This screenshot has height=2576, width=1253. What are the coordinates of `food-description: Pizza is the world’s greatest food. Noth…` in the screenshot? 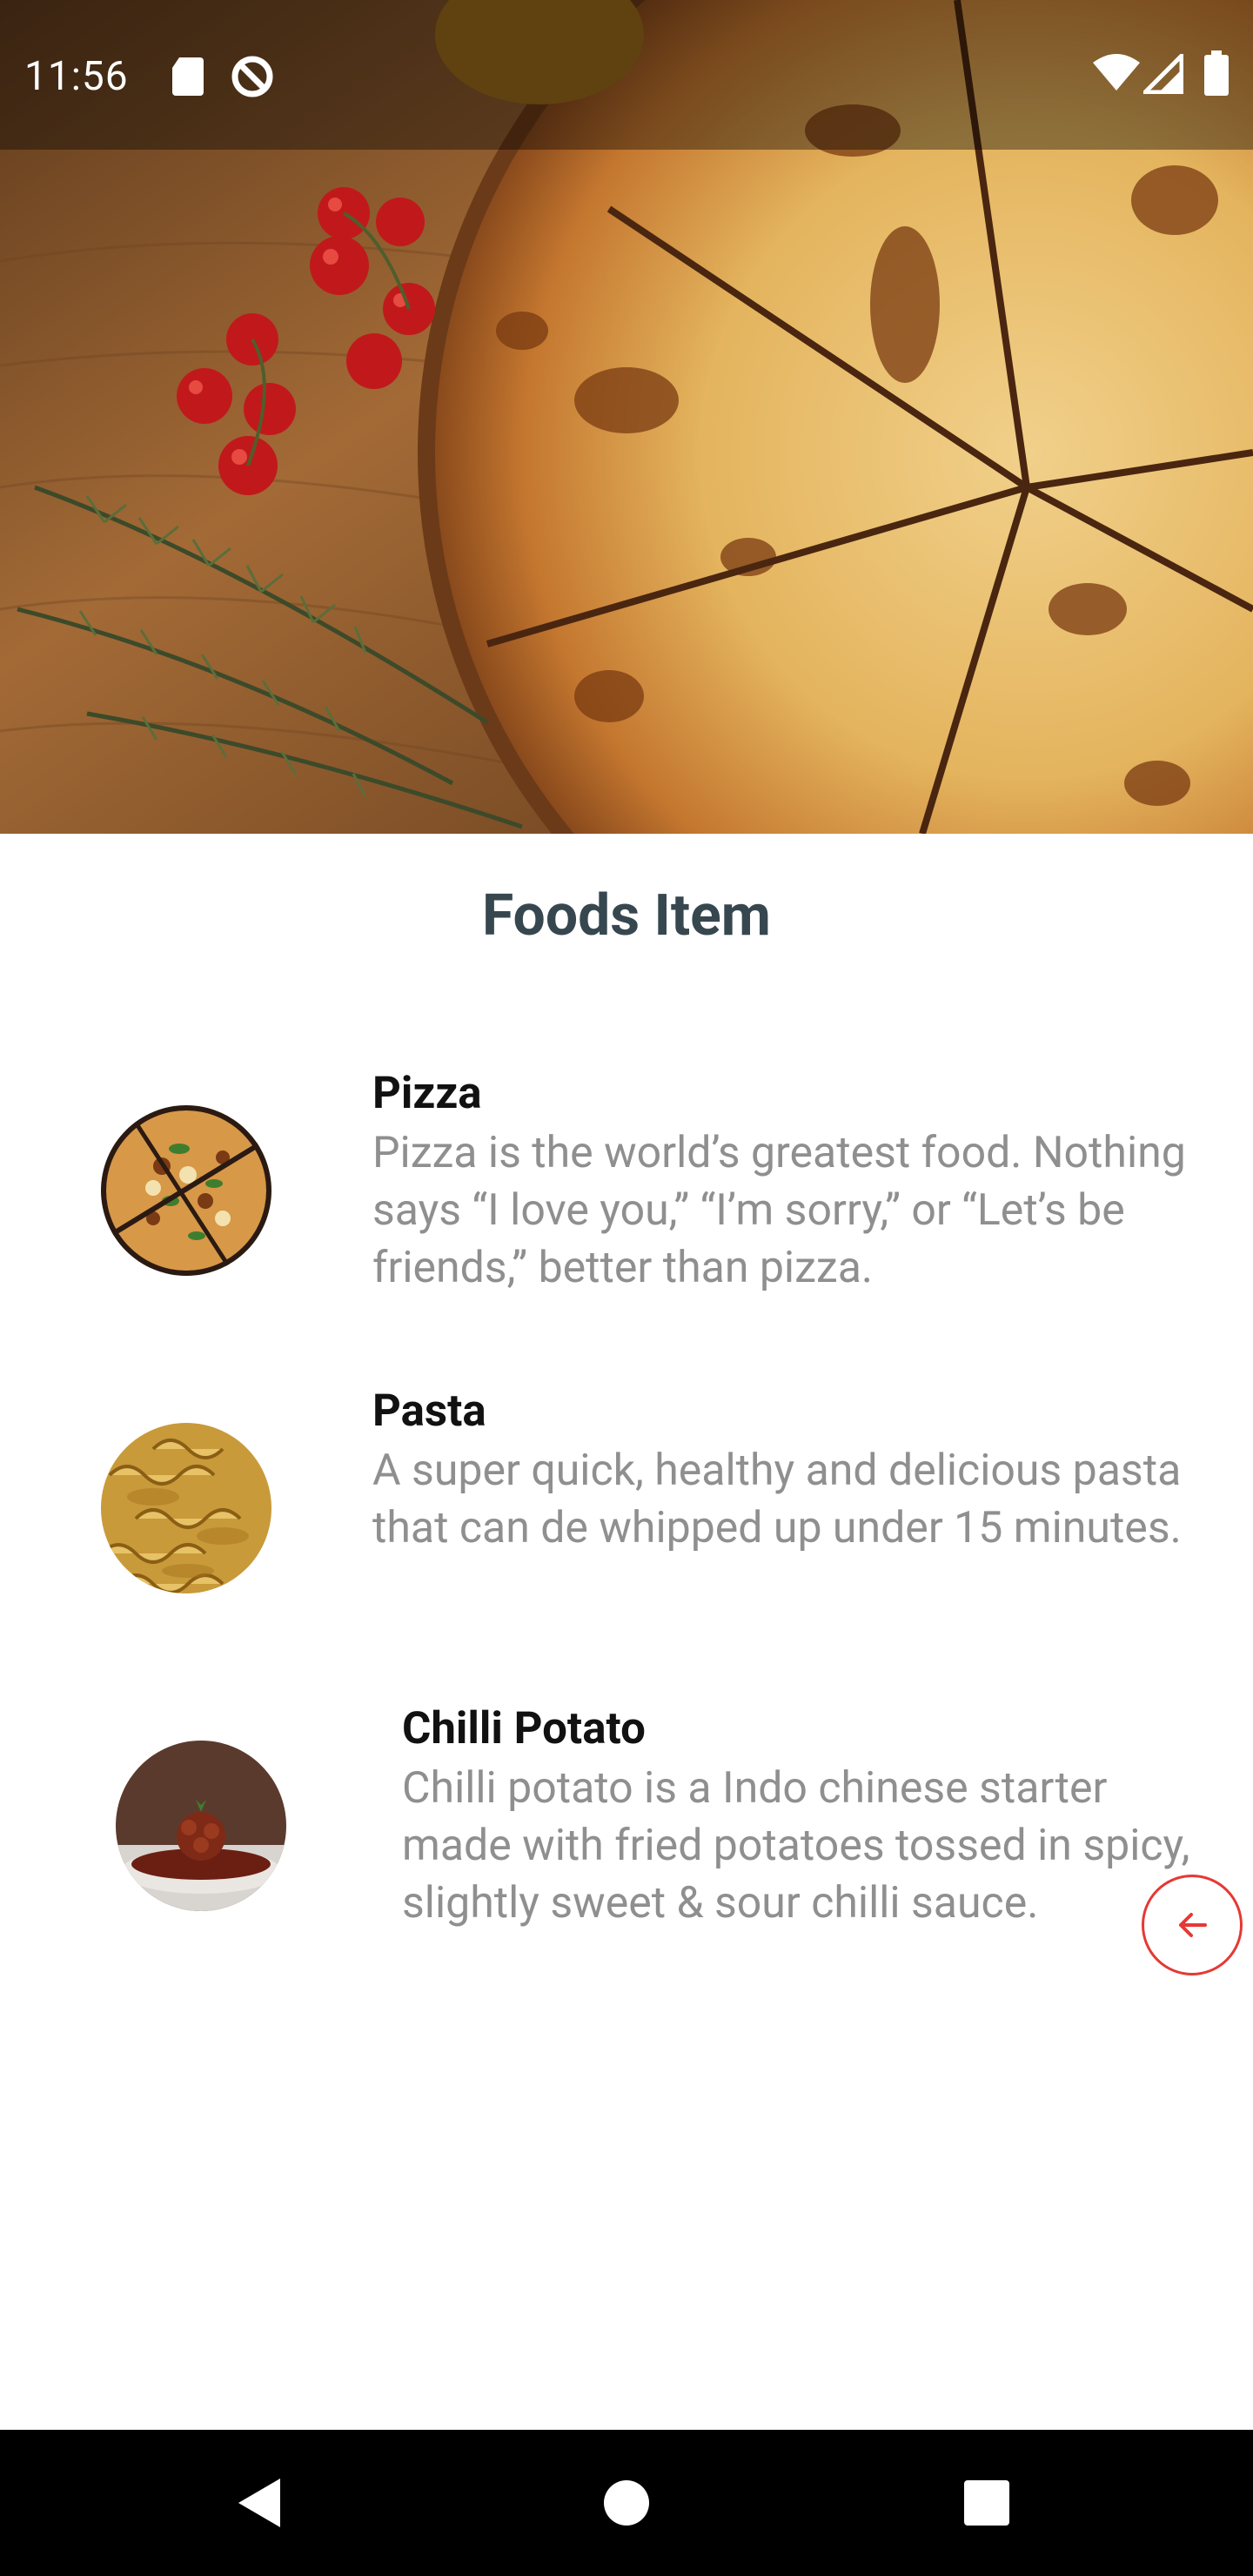 It's located at (779, 1210).